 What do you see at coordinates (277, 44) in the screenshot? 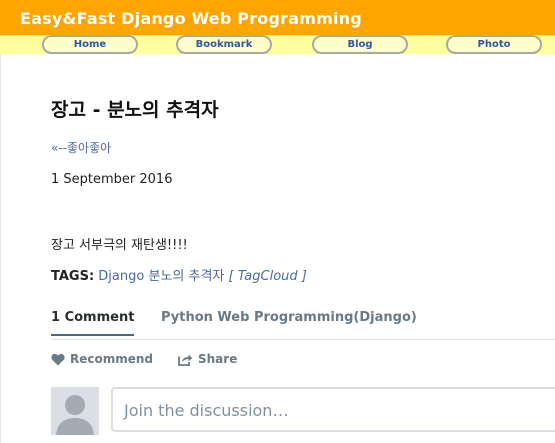
I see `nav-bar: Home Bookmark Blog Photo` at bounding box center [277, 44].